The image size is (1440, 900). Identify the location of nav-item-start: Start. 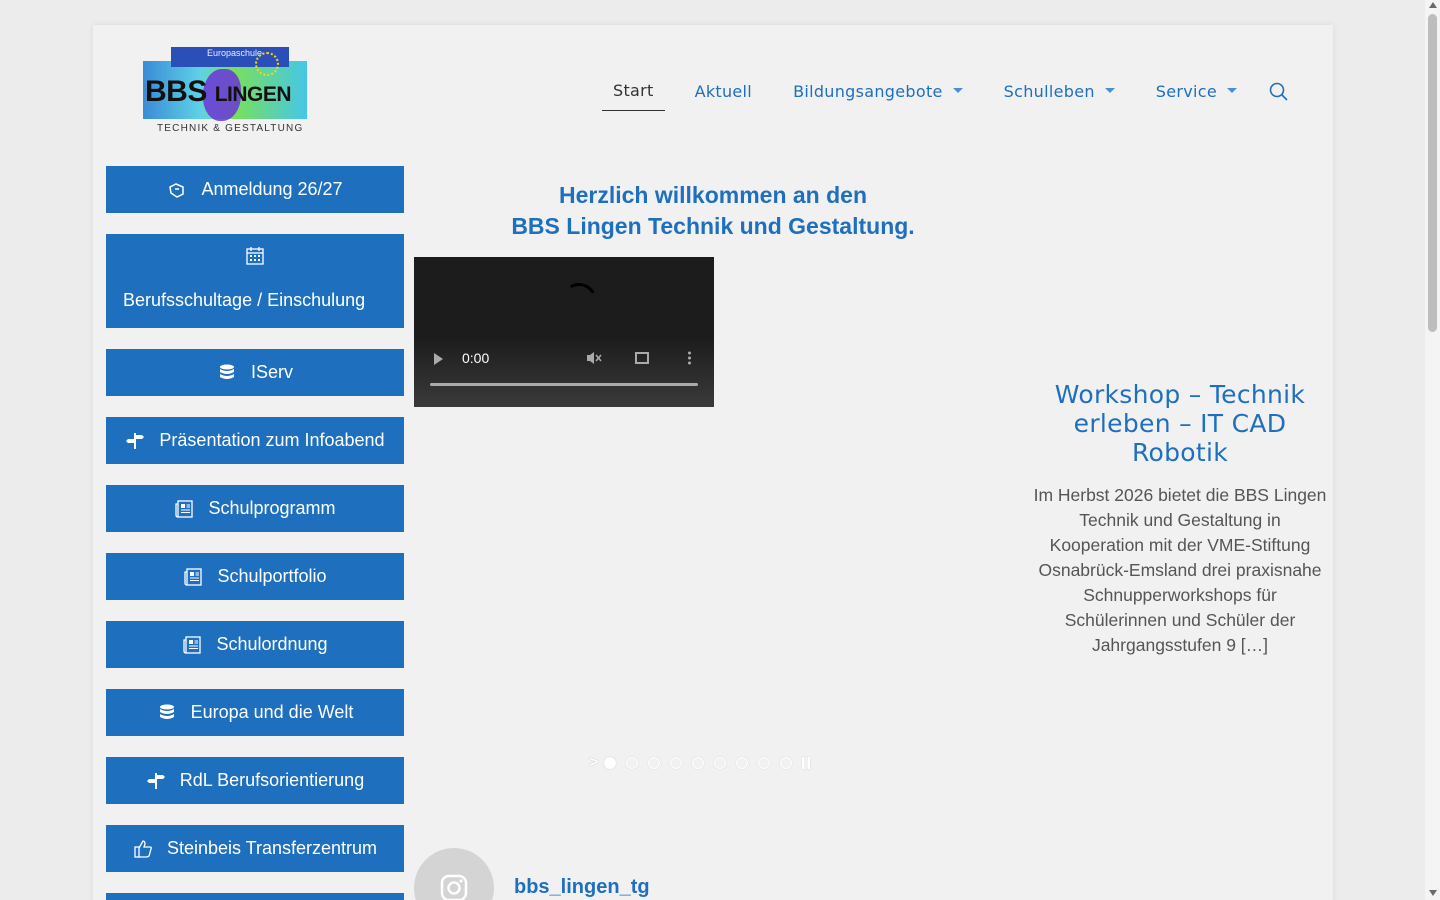
(633, 94).